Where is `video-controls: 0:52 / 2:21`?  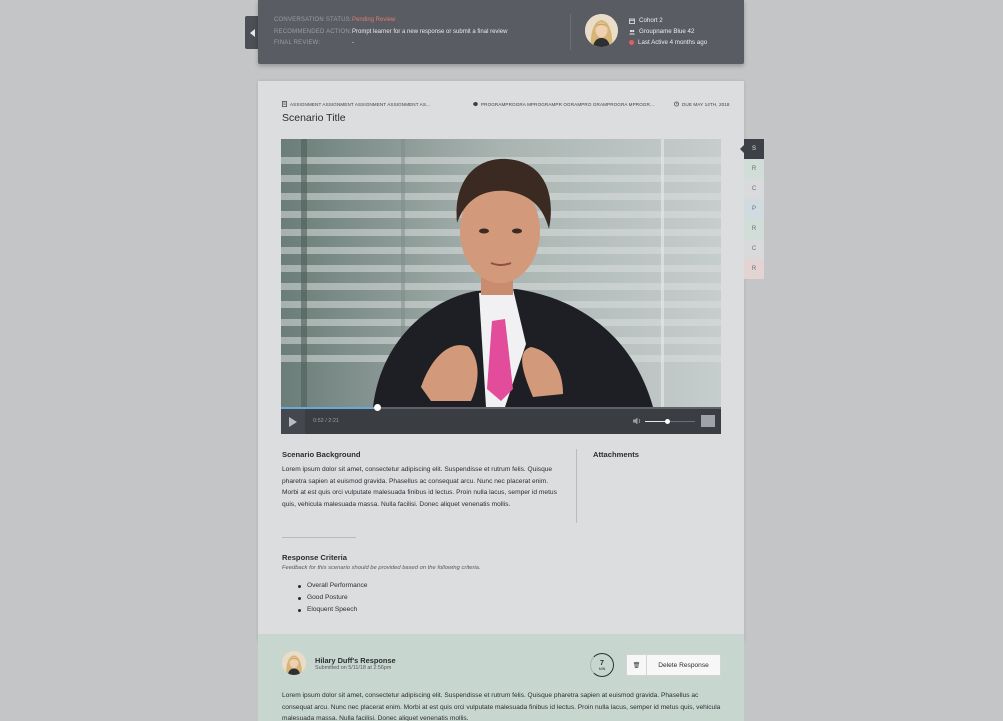
video-controls: 0:52 / 2:21 is located at coordinates (501, 419).